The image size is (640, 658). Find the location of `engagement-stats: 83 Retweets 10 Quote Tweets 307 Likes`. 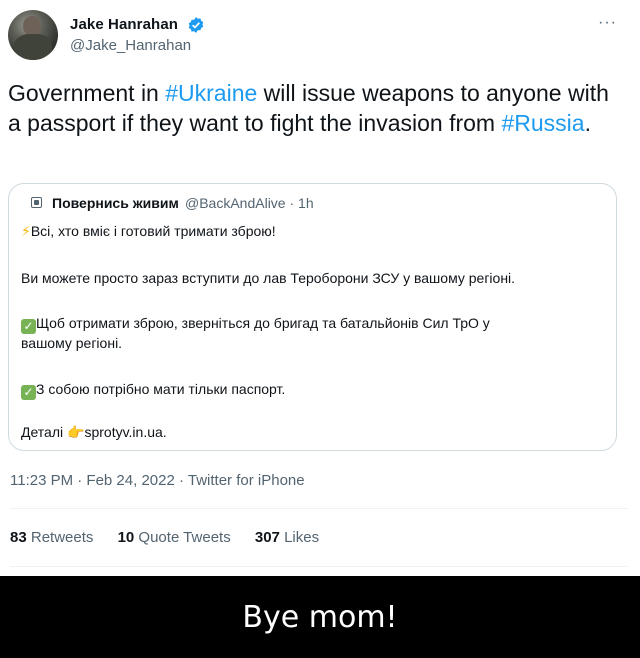

engagement-stats: 83 Retweets 10 Quote Tweets 307 Likes is located at coordinates (174, 537).